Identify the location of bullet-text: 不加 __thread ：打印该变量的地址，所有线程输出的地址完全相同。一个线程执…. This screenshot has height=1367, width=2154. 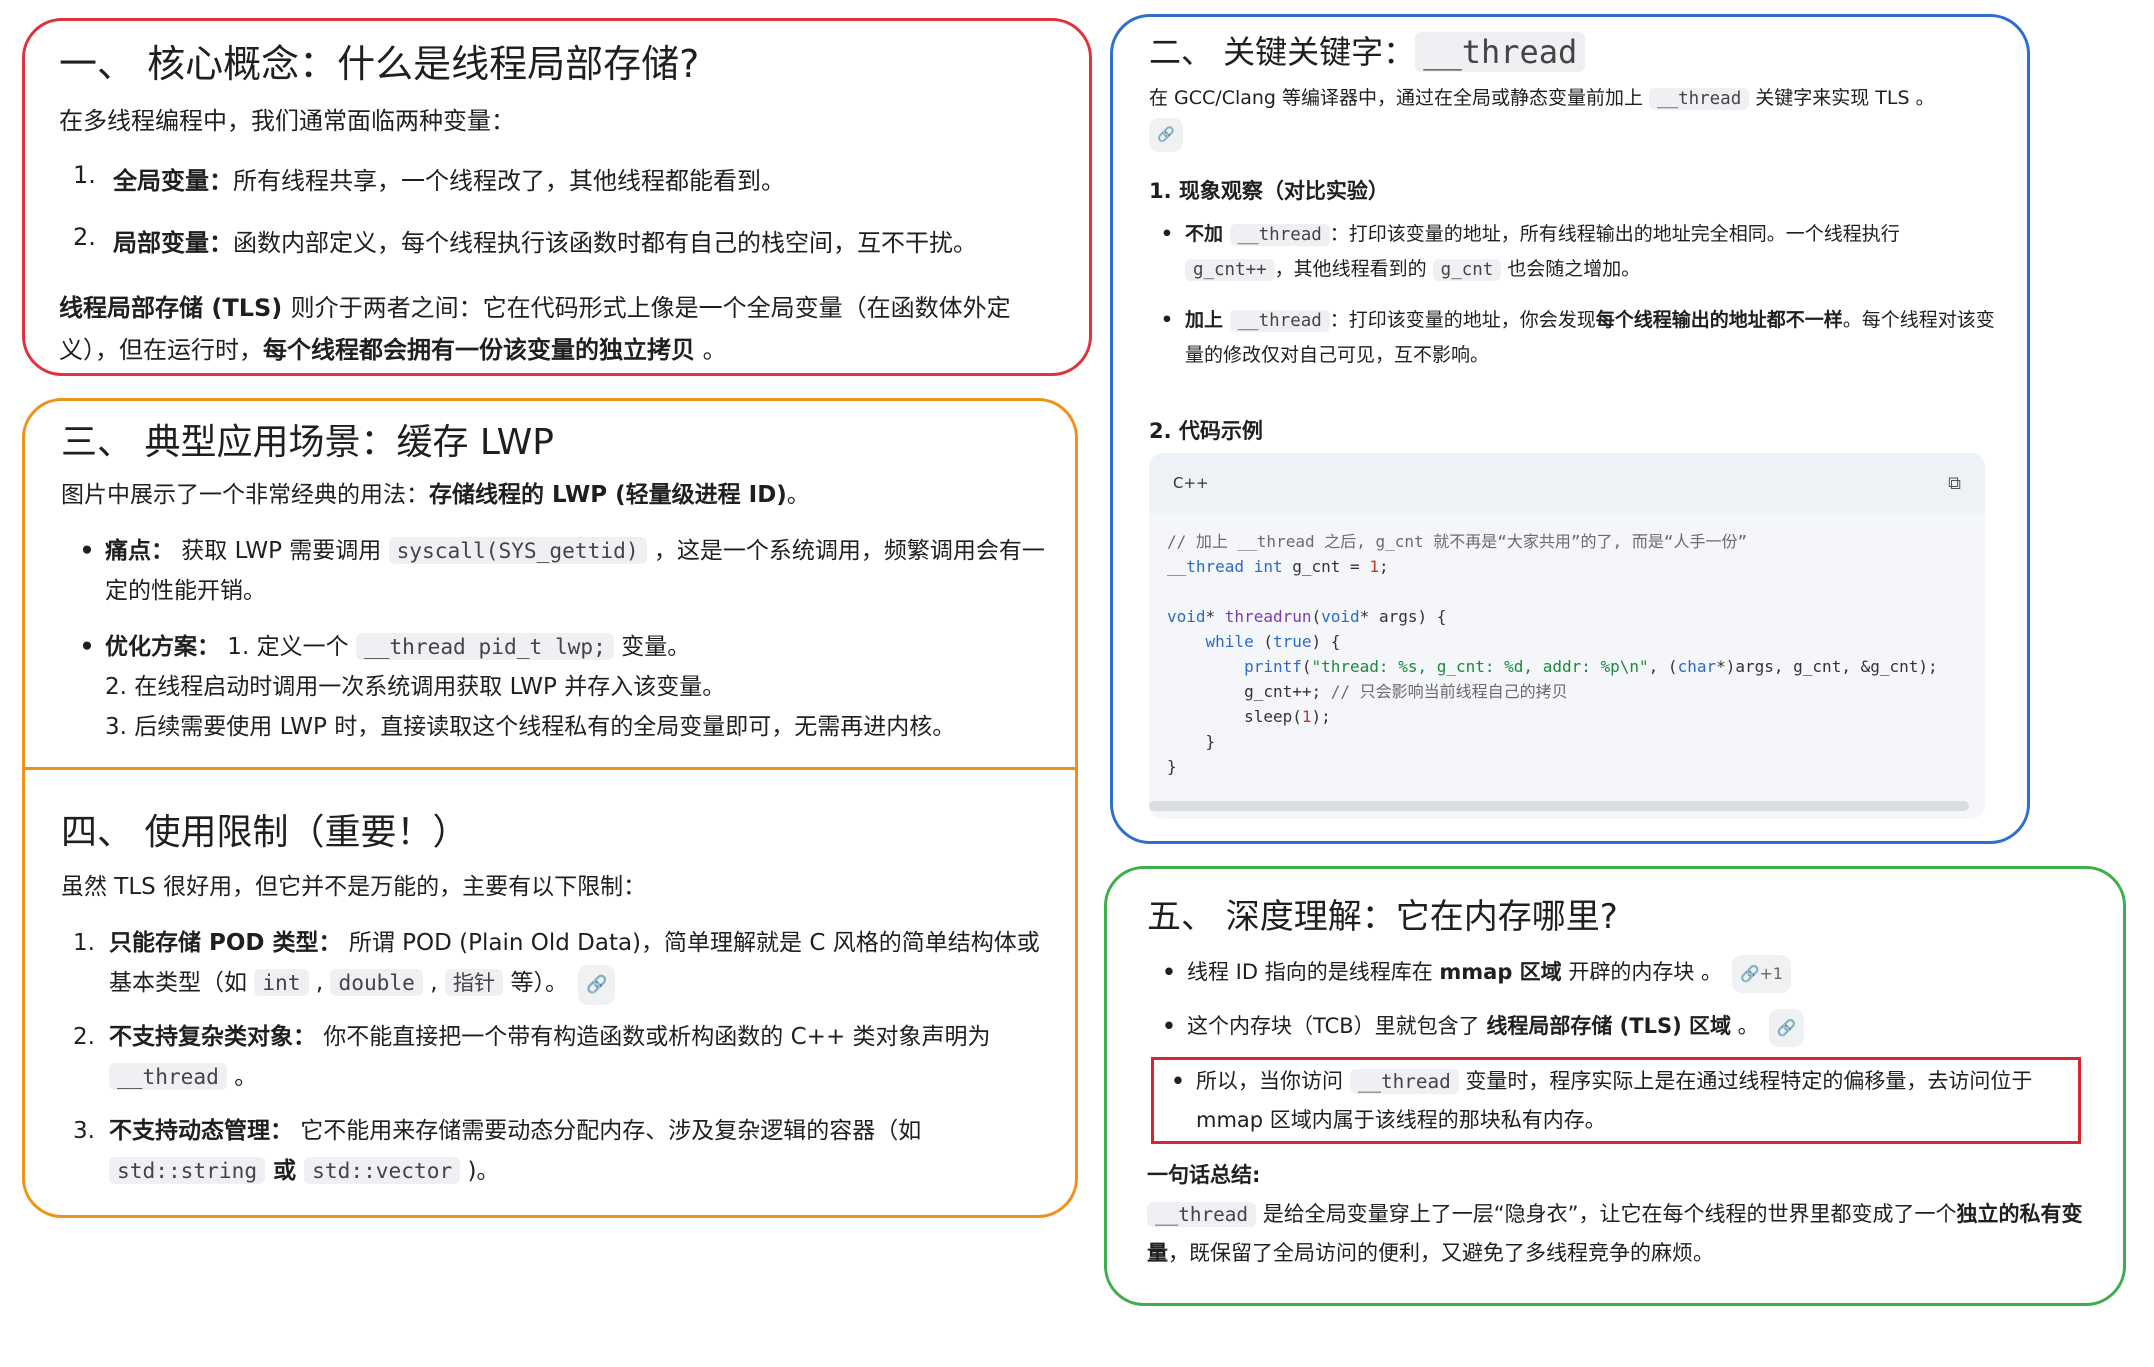
(1597, 252).